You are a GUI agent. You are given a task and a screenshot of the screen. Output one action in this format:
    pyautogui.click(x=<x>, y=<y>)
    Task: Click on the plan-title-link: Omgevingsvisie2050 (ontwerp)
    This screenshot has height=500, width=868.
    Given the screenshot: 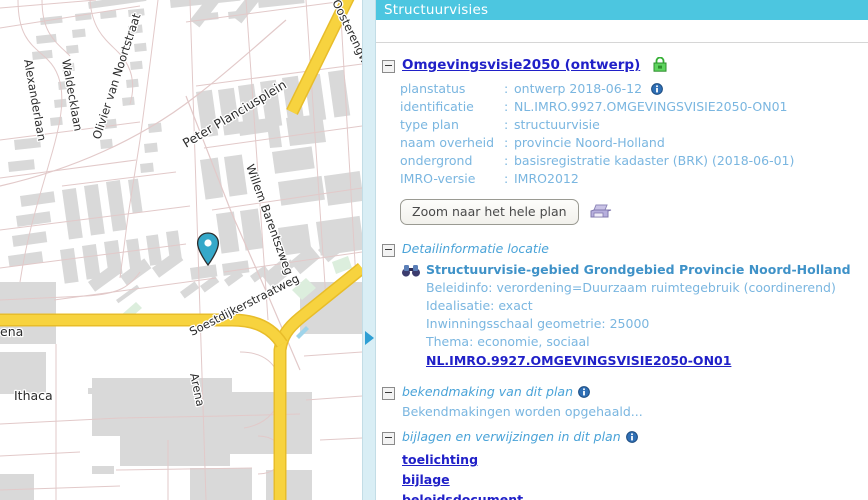 What is the action you would take?
    pyautogui.click(x=521, y=65)
    